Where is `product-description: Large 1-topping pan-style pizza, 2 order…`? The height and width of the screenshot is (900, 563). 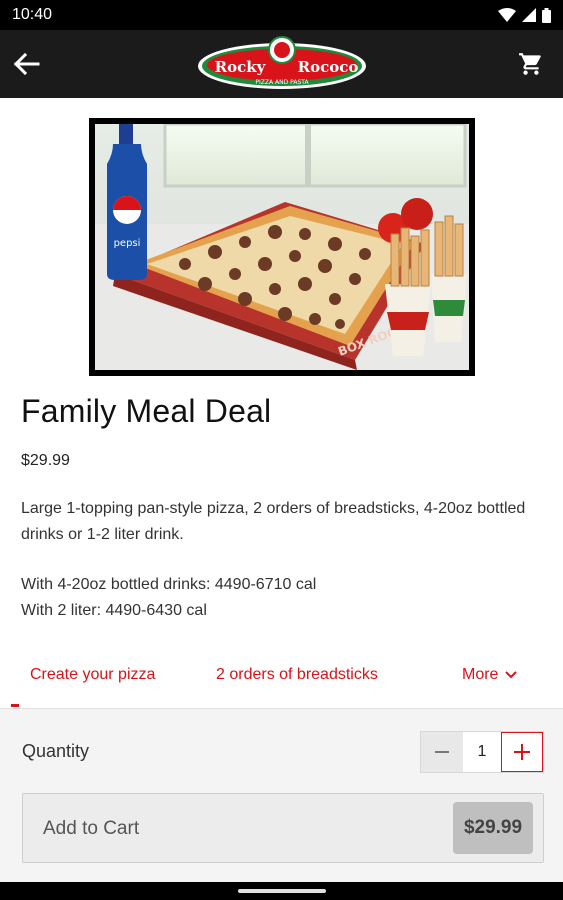
product-description: Large 1-topping pan-style pizza, 2 order… is located at coordinates (273, 521).